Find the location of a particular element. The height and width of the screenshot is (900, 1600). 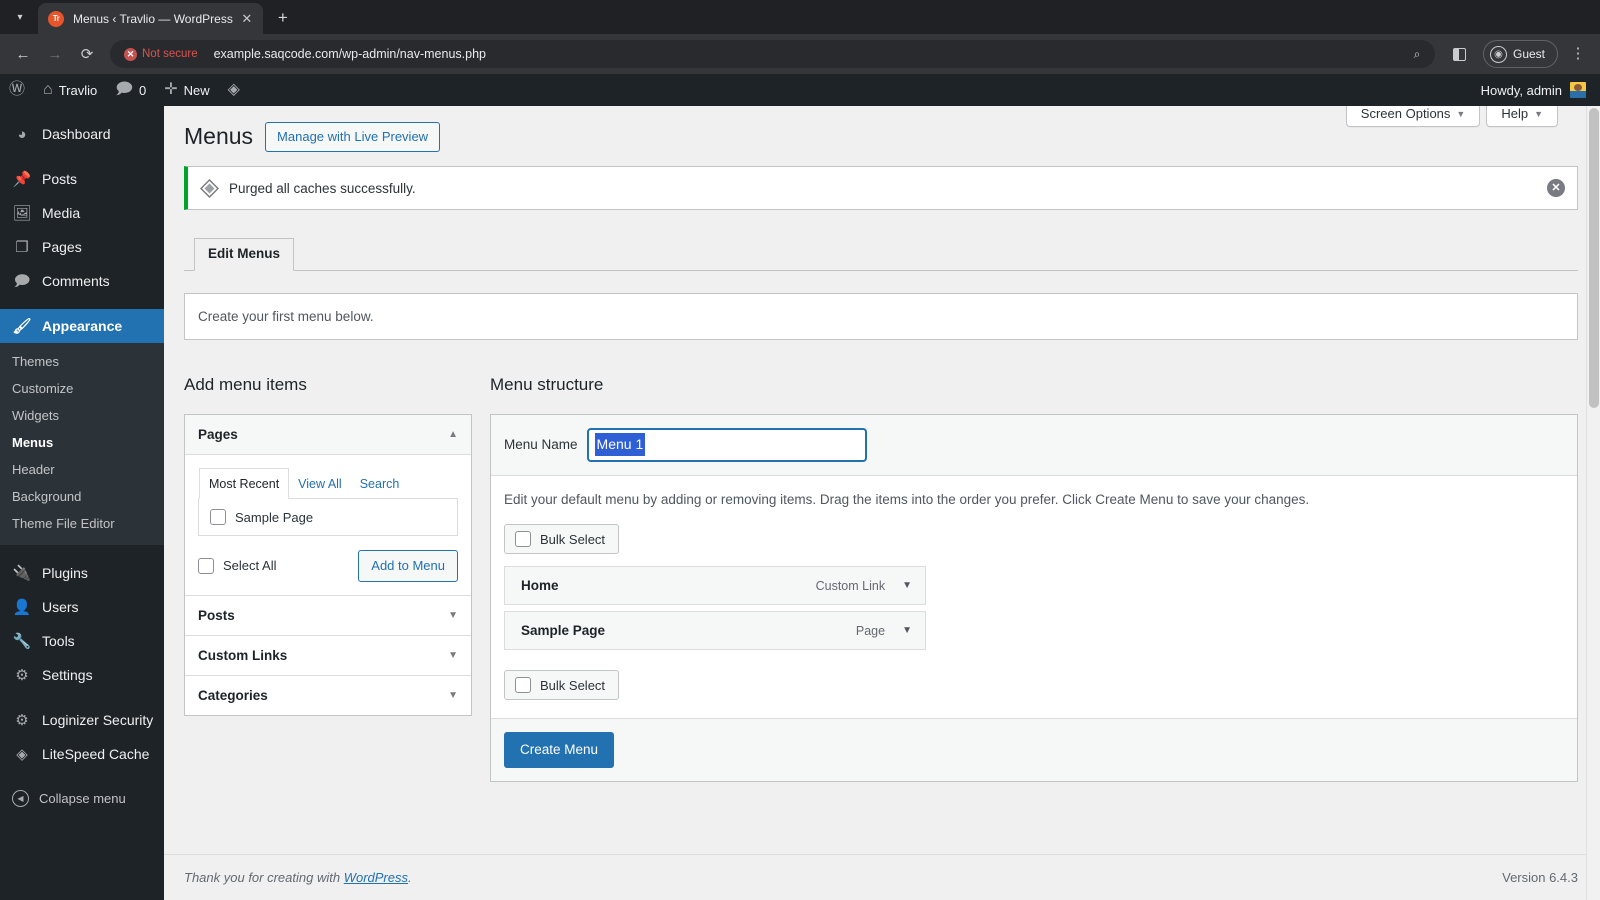

scrollbar-thumb is located at coordinates (1594, 258).